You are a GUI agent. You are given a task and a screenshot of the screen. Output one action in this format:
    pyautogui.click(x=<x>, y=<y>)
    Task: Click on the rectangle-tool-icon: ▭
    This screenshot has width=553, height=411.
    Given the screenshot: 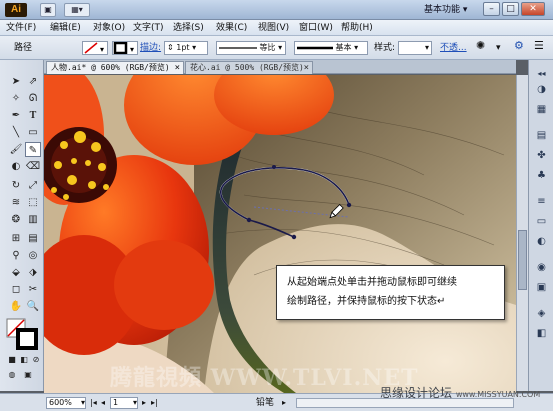 What is the action you would take?
    pyautogui.click(x=33, y=132)
    